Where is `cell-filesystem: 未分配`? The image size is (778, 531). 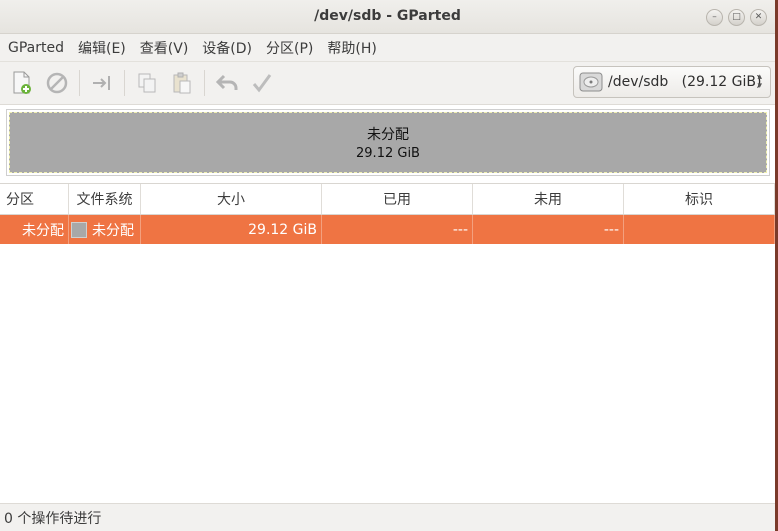 cell-filesystem: 未分配 is located at coordinates (105, 229).